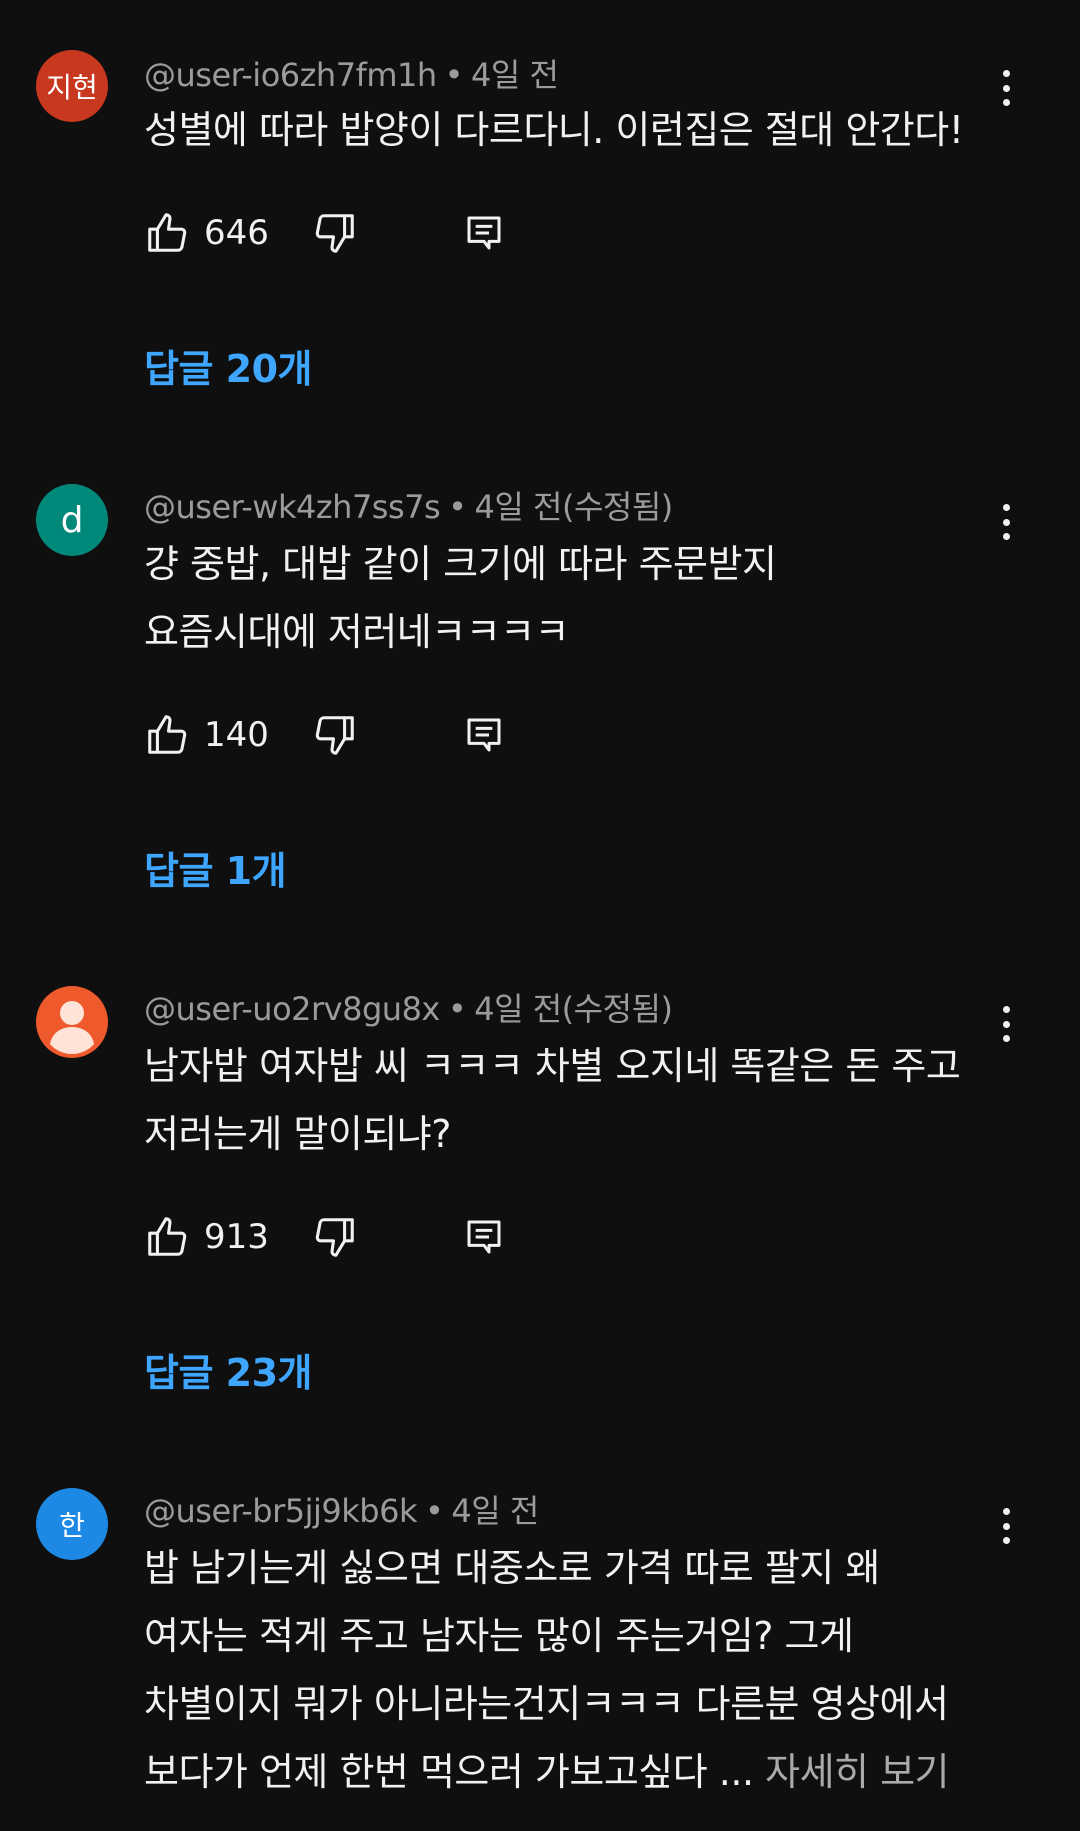  I want to click on author-handle: @user-br5jj9kb6k, so click(281, 1511).